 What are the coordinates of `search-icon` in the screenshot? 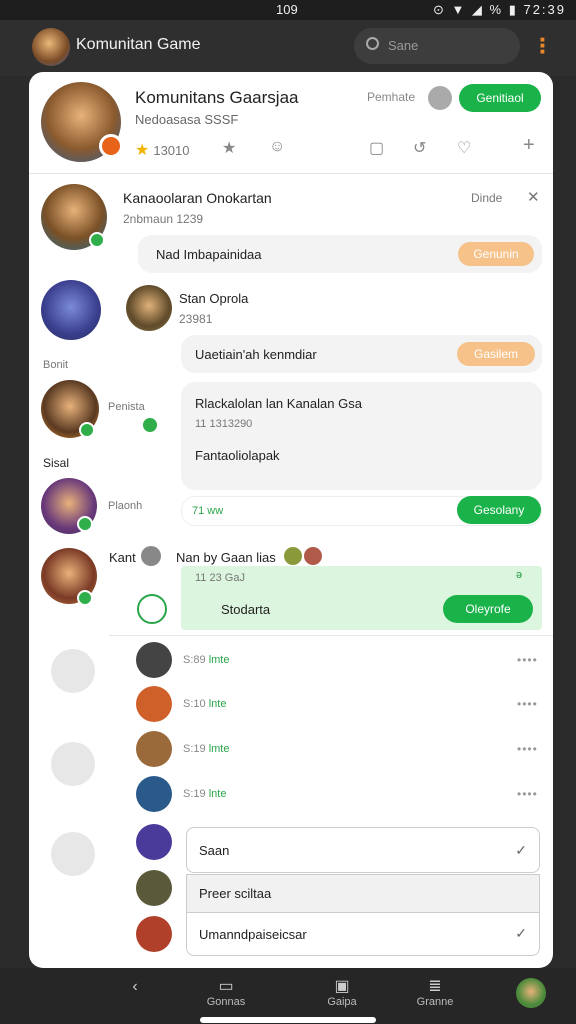 It's located at (372, 43).